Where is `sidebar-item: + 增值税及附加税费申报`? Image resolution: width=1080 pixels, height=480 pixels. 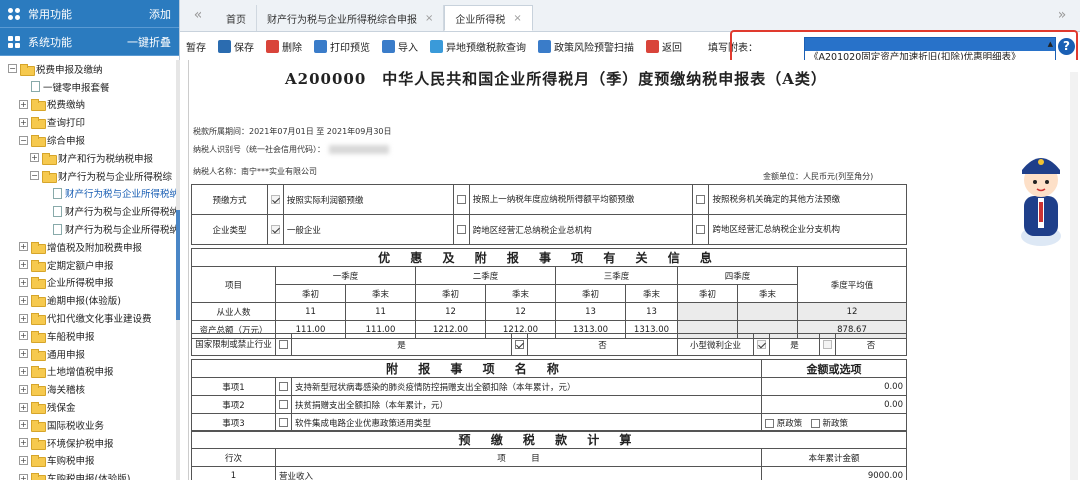
sidebar-item: + 增值税及附加税费申报 is located at coordinates (88, 247).